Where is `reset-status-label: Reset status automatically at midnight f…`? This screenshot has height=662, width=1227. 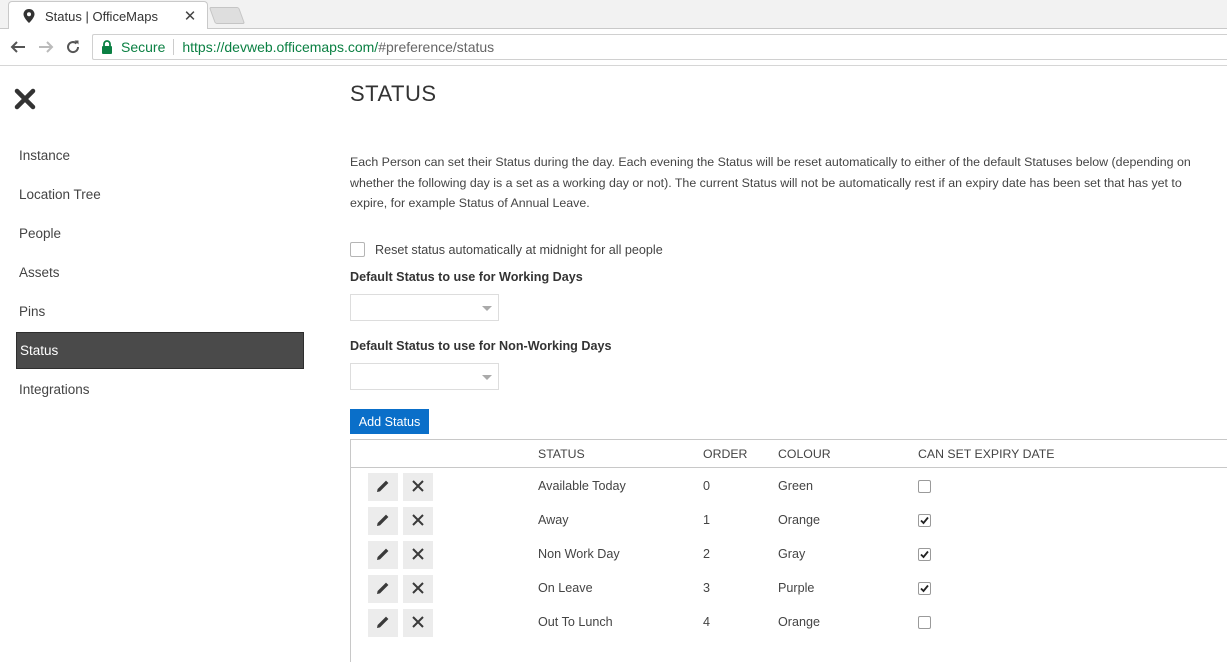
reset-status-label: Reset status automatically at midnight f… is located at coordinates (519, 249).